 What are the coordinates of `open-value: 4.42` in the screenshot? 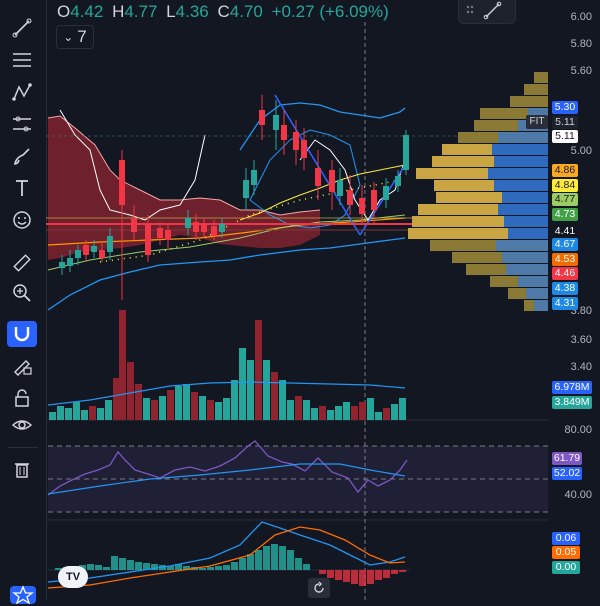 It's located at (87, 11).